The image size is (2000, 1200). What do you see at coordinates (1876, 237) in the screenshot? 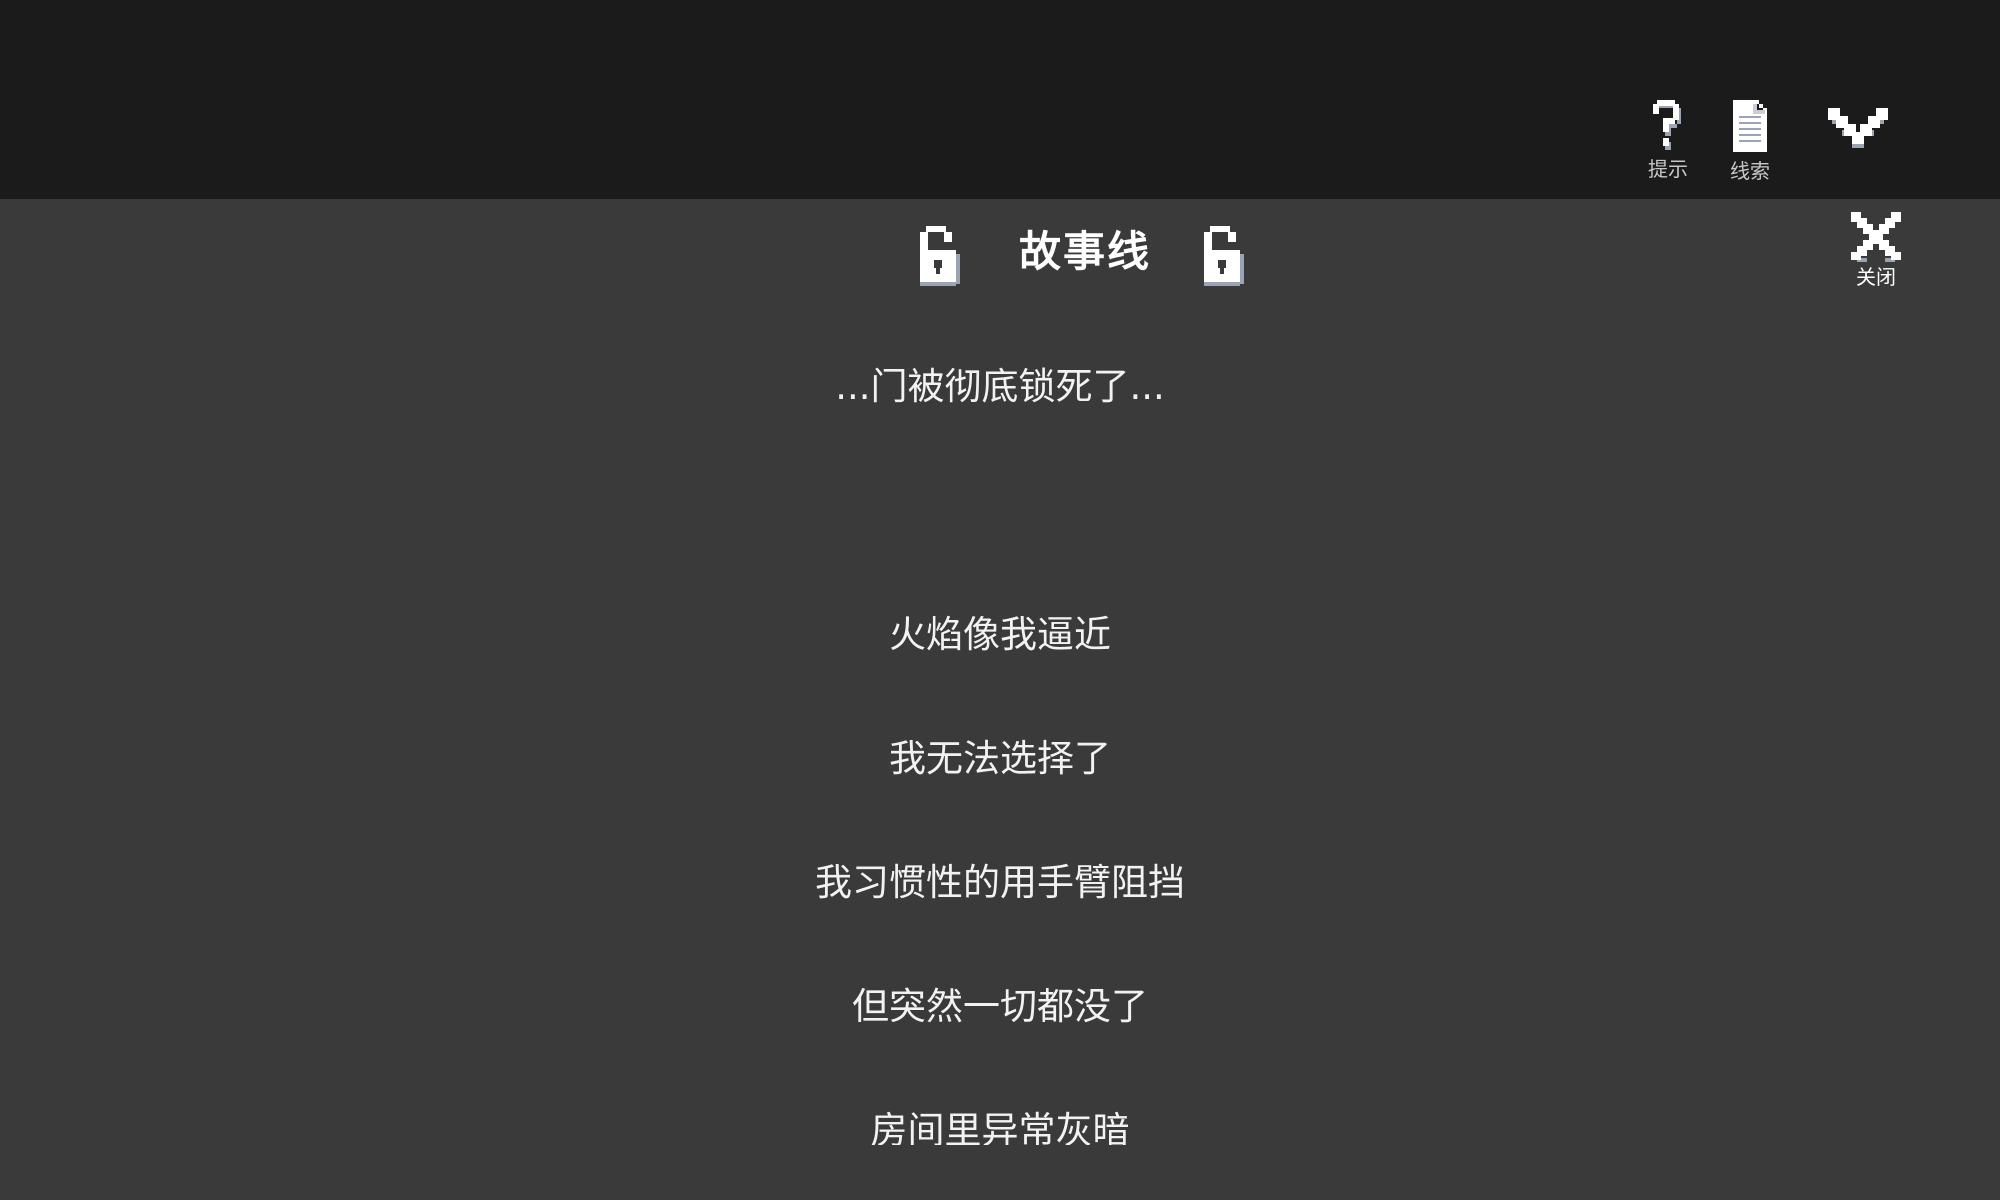
I see `close-x-icon` at bounding box center [1876, 237].